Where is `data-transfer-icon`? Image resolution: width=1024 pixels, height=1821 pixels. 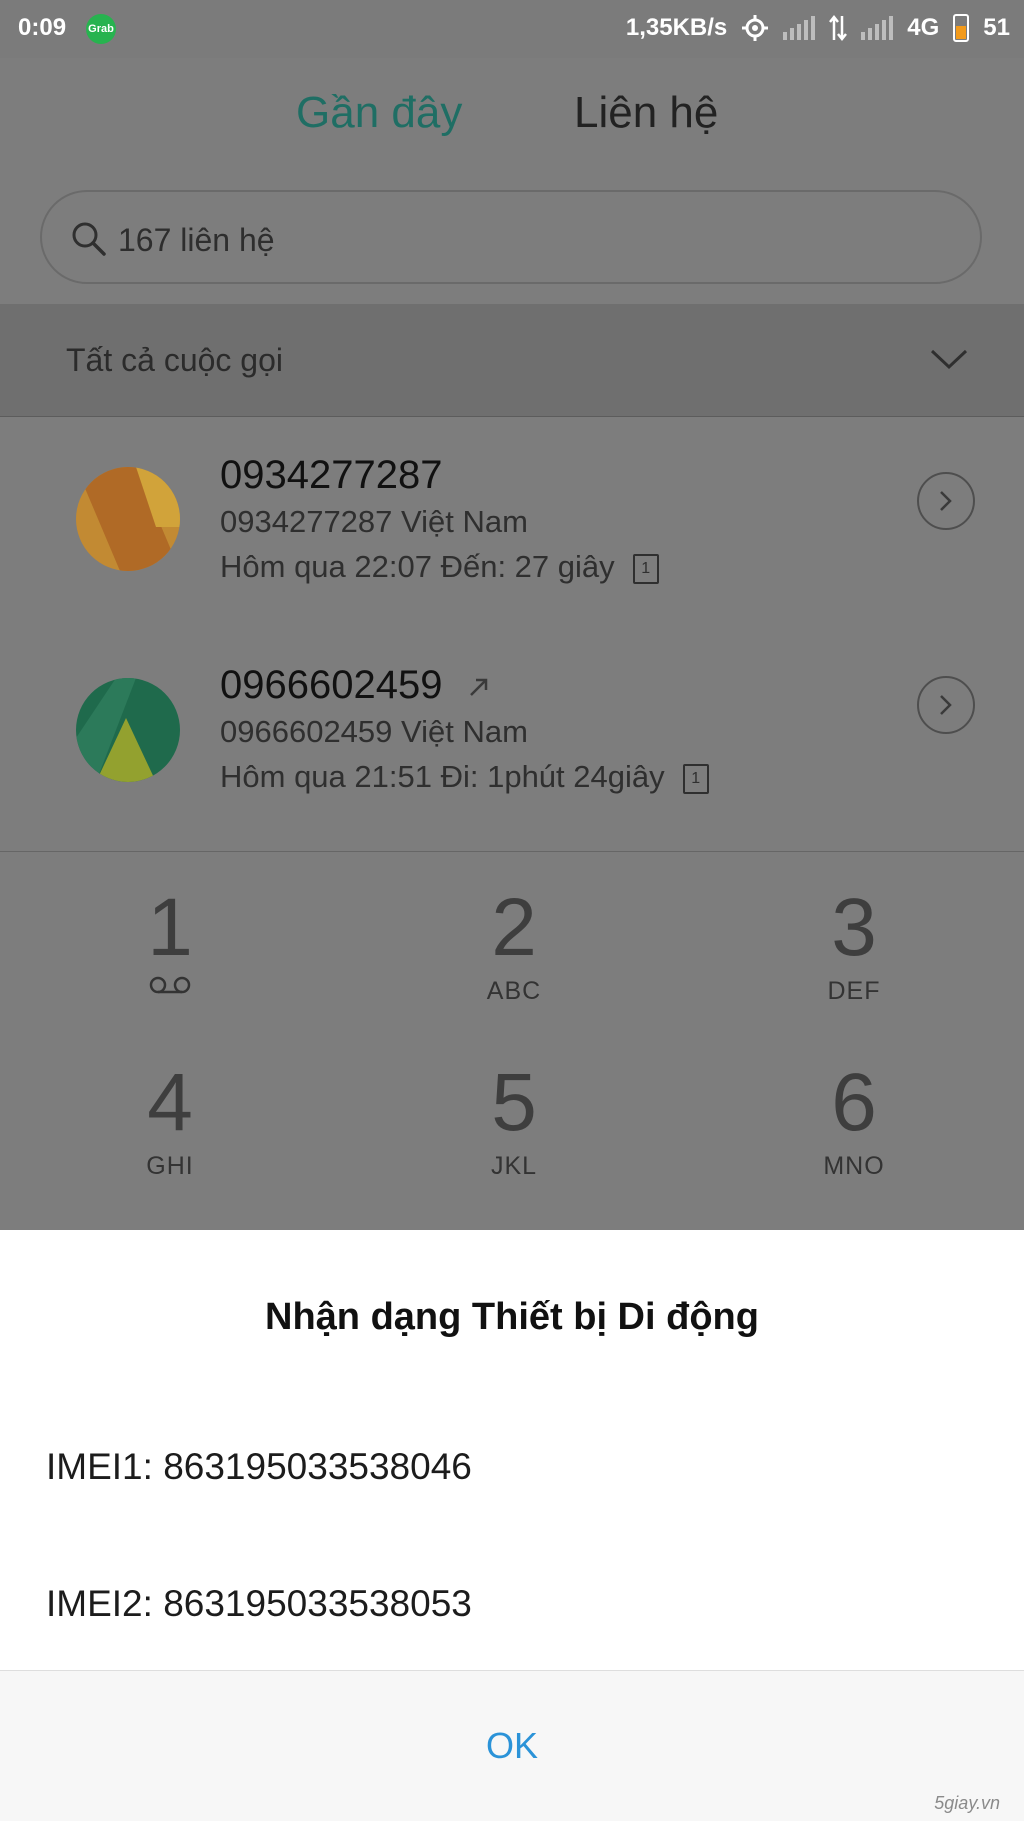
data-transfer-icon is located at coordinates (838, 28).